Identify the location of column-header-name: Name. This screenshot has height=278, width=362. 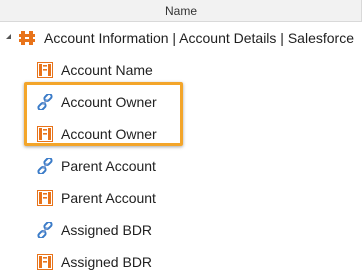
(181, 11).